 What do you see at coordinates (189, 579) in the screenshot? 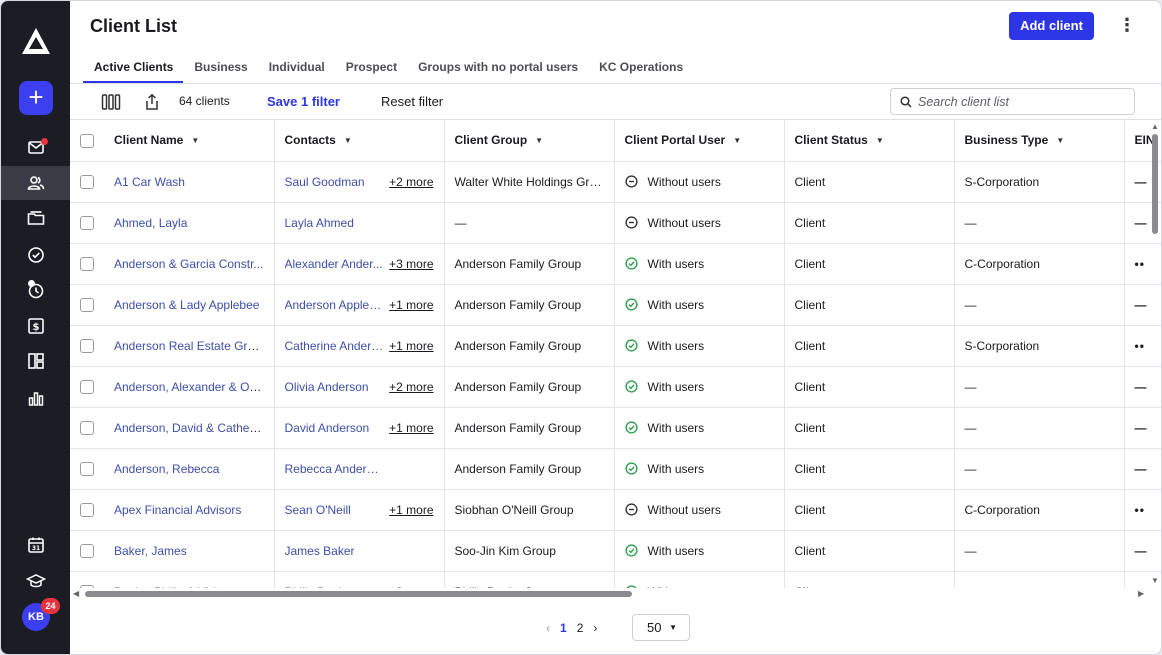
I see `client-name-cell: Banks, Philip & Vivian` at bounding box center [189, 579].